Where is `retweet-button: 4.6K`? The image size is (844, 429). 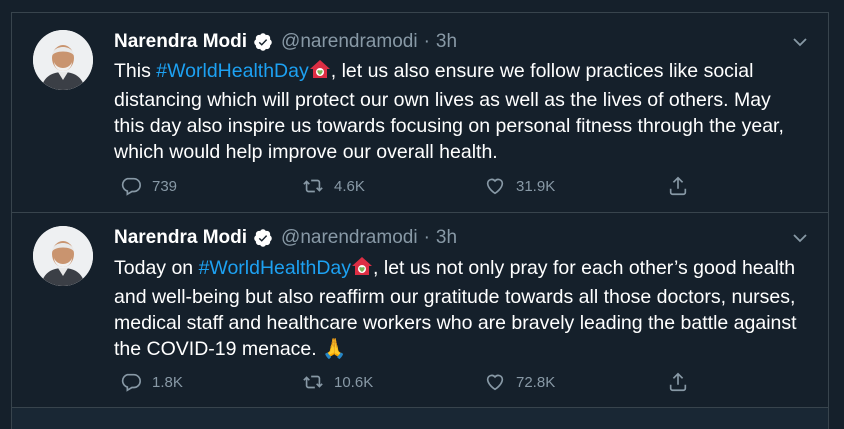
retweet-button: 4.6K is located at coordinates (333, 186).